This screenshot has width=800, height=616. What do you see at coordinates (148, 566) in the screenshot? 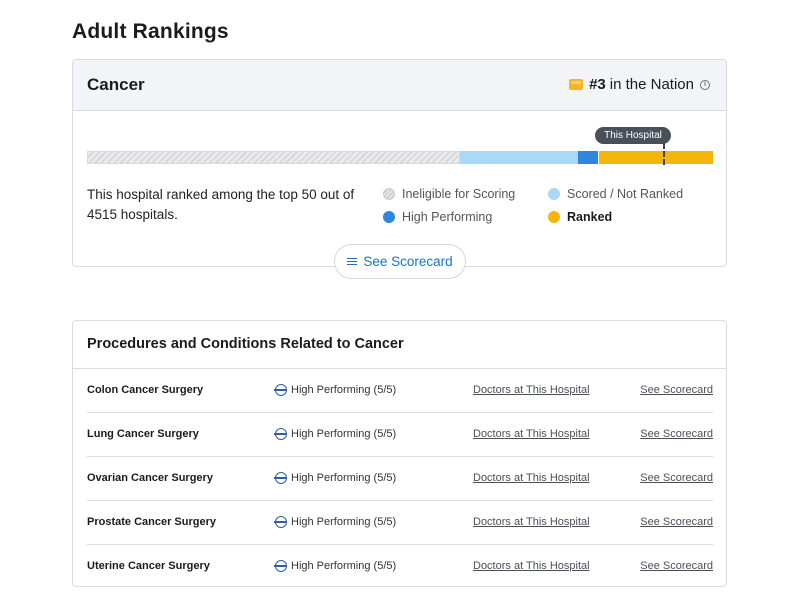
I see `procedure-name: Uterine Cancer Surgery` at bounding box center [148, 566].